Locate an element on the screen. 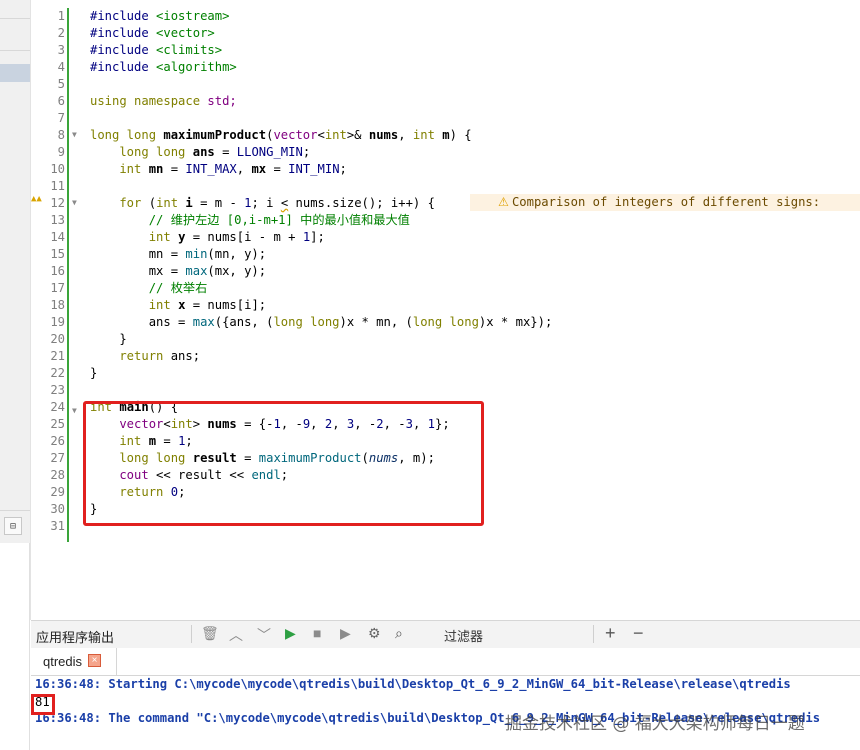  watermark: 掘金技术社区 @ 福大大架构师每日一题 is located at coordinates (655, 724).